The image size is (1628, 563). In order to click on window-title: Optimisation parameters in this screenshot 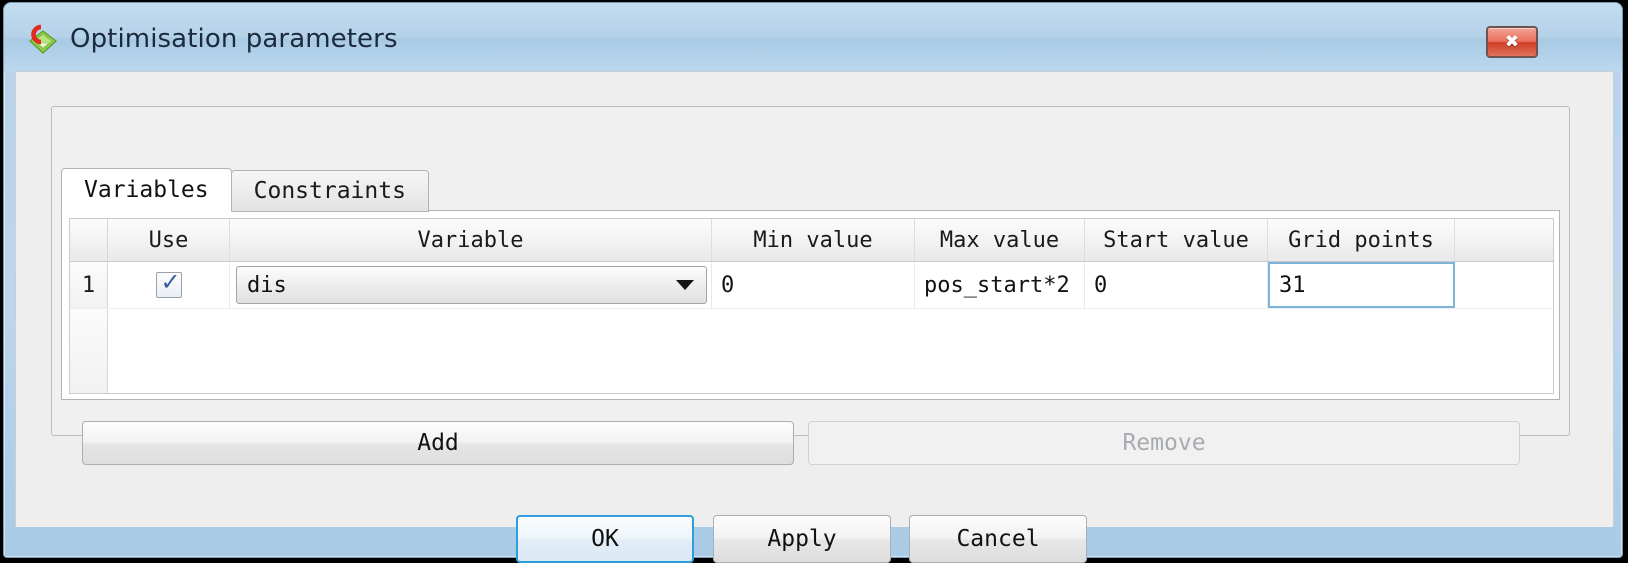, I will do `click(234, 39)`.